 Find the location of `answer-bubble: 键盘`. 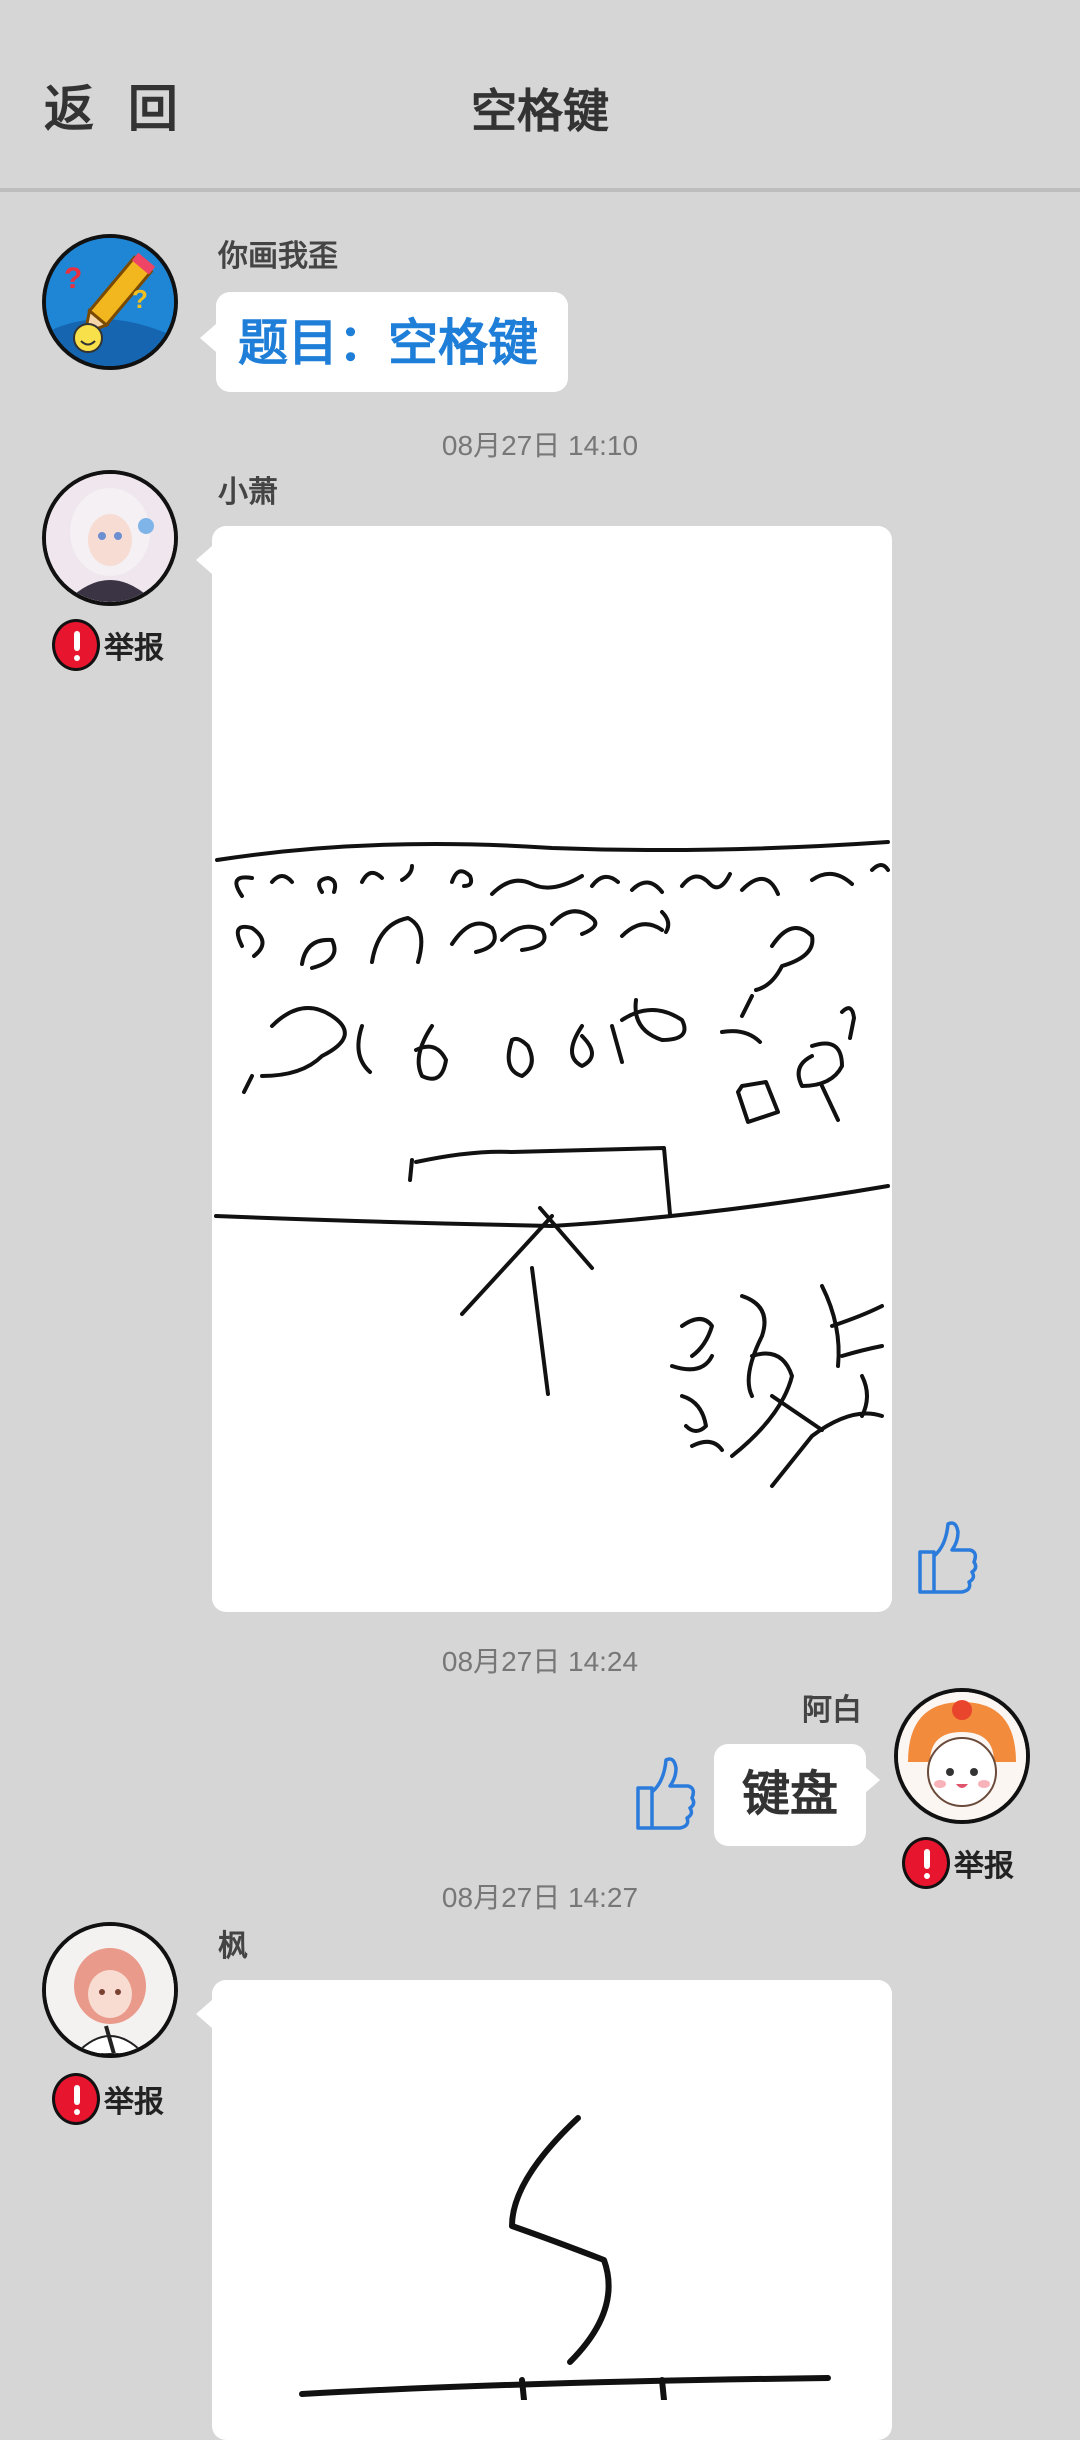

answer-bubble: 键盘 is located at coordinates (790, 1795).